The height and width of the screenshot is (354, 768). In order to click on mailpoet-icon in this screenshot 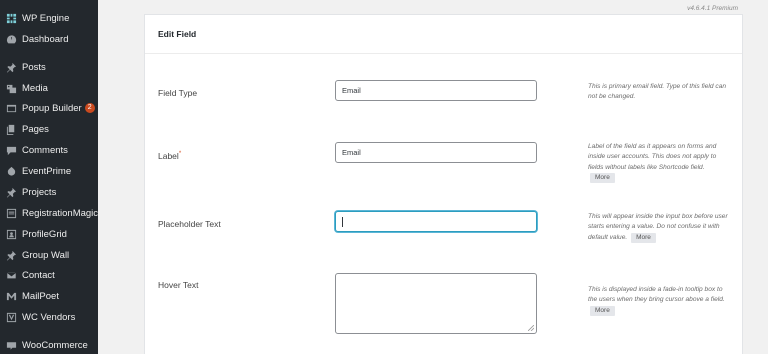, I will do `click(11, 296)`.